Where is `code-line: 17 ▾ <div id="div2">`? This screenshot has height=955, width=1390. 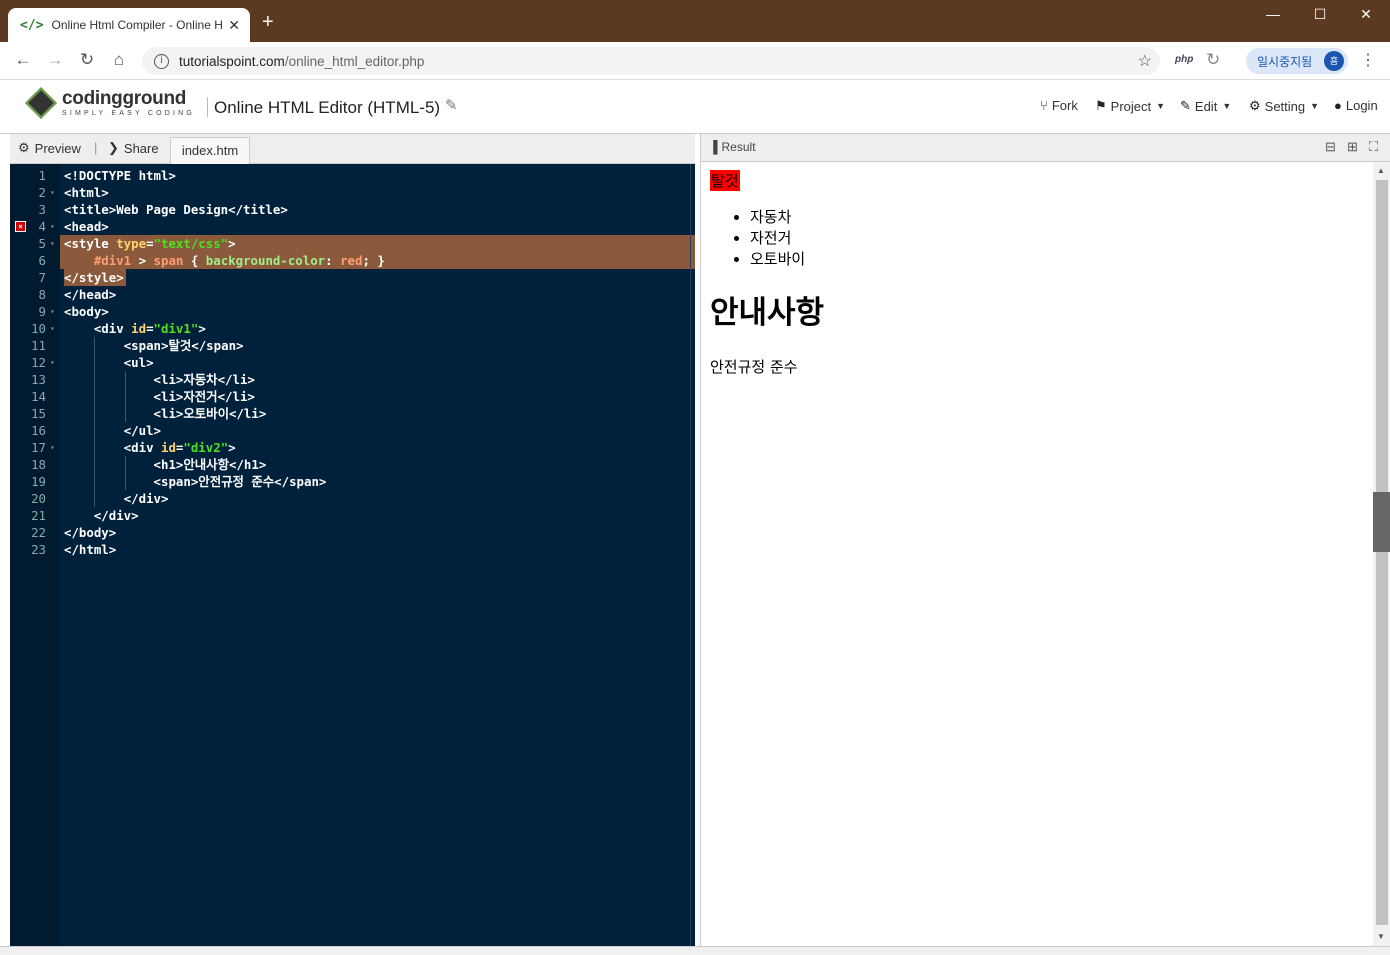
code-line: 17 ▾ <div id="div2"> is located at coordinates (352, 447).